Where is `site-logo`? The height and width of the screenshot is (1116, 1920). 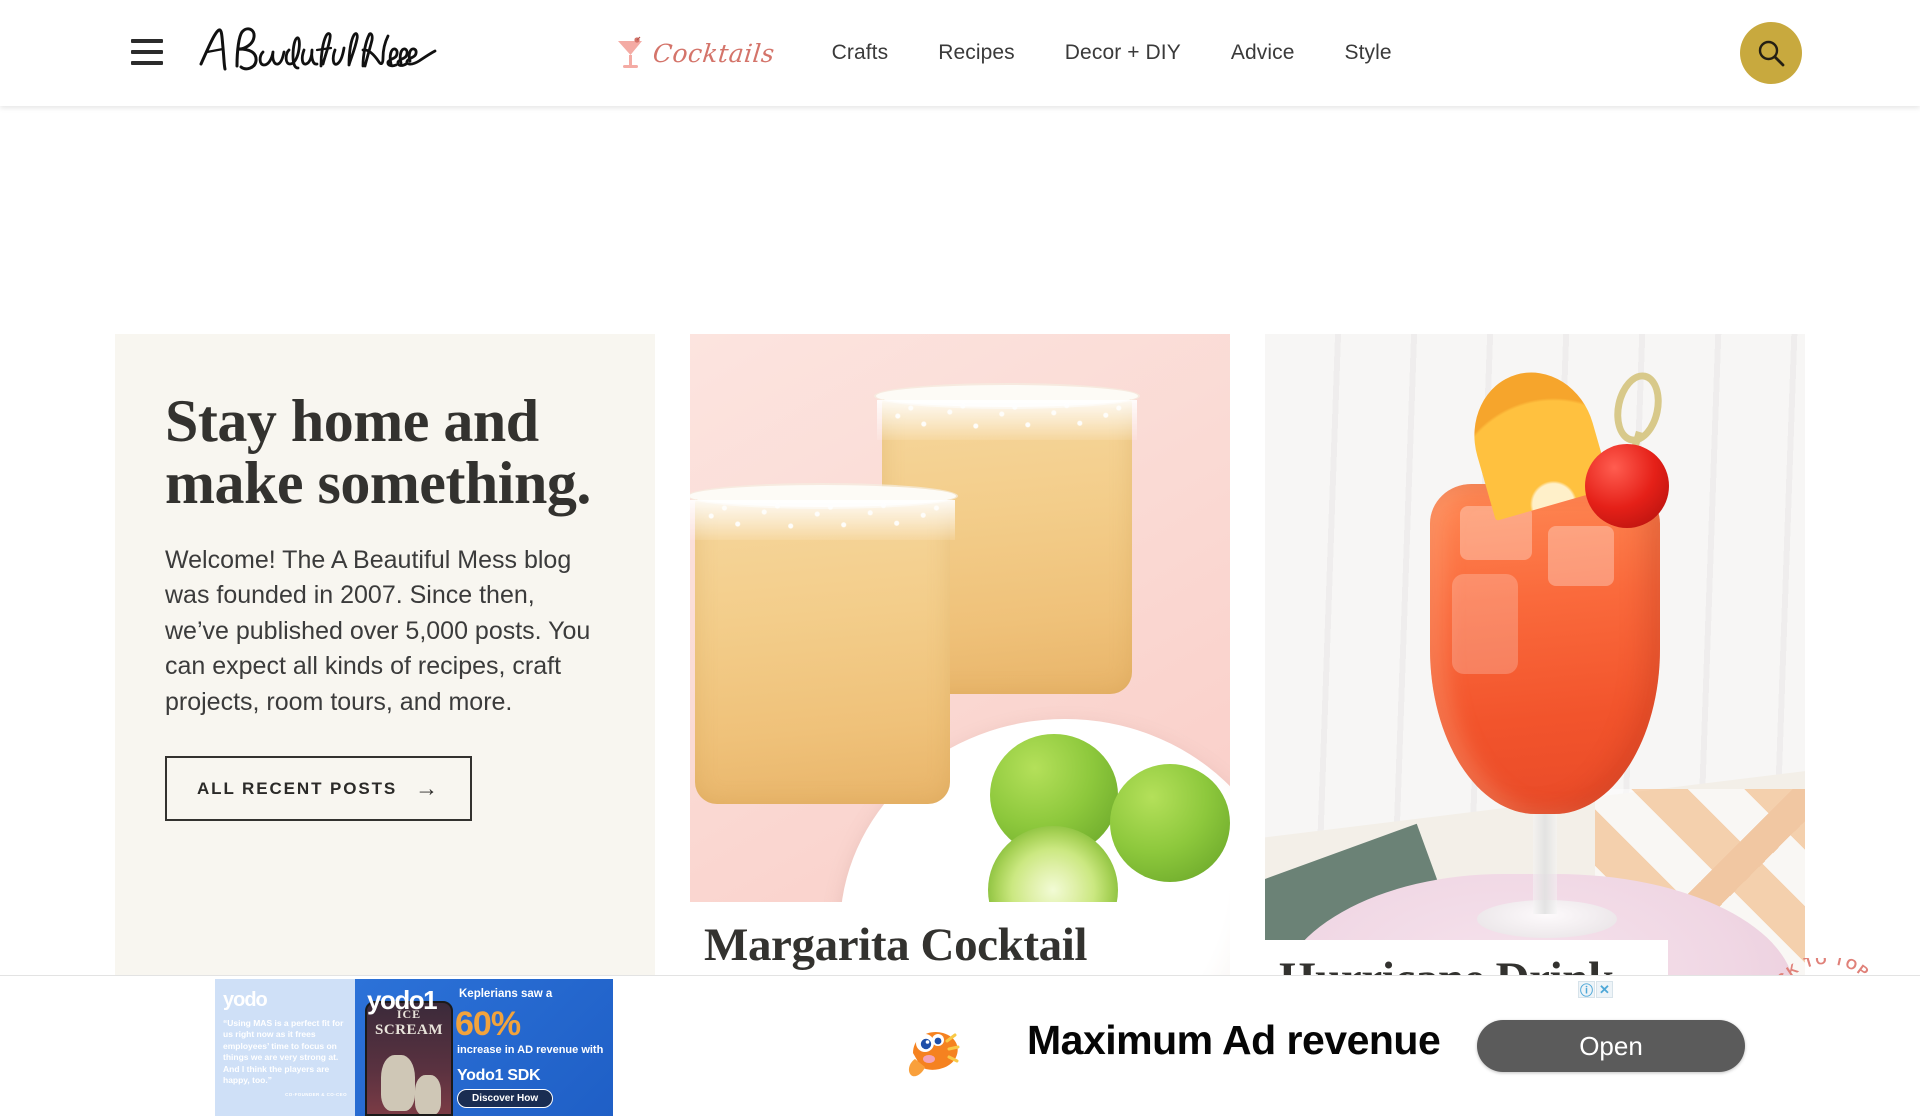
site-logo is located at coordinates (317, 49).